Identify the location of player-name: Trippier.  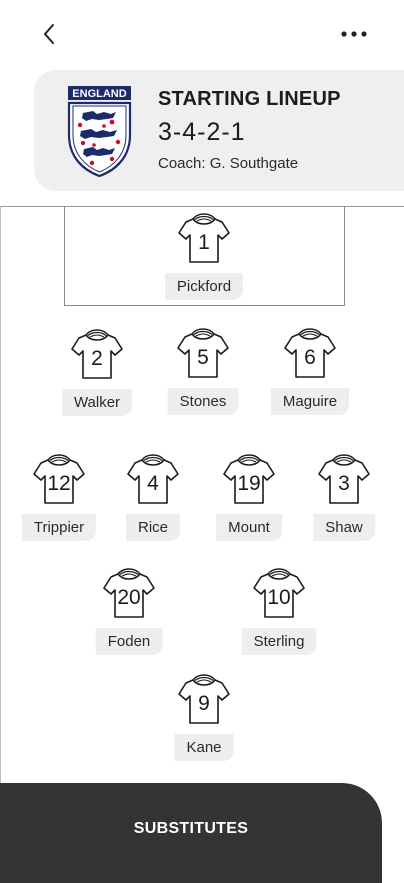
(59, 527).